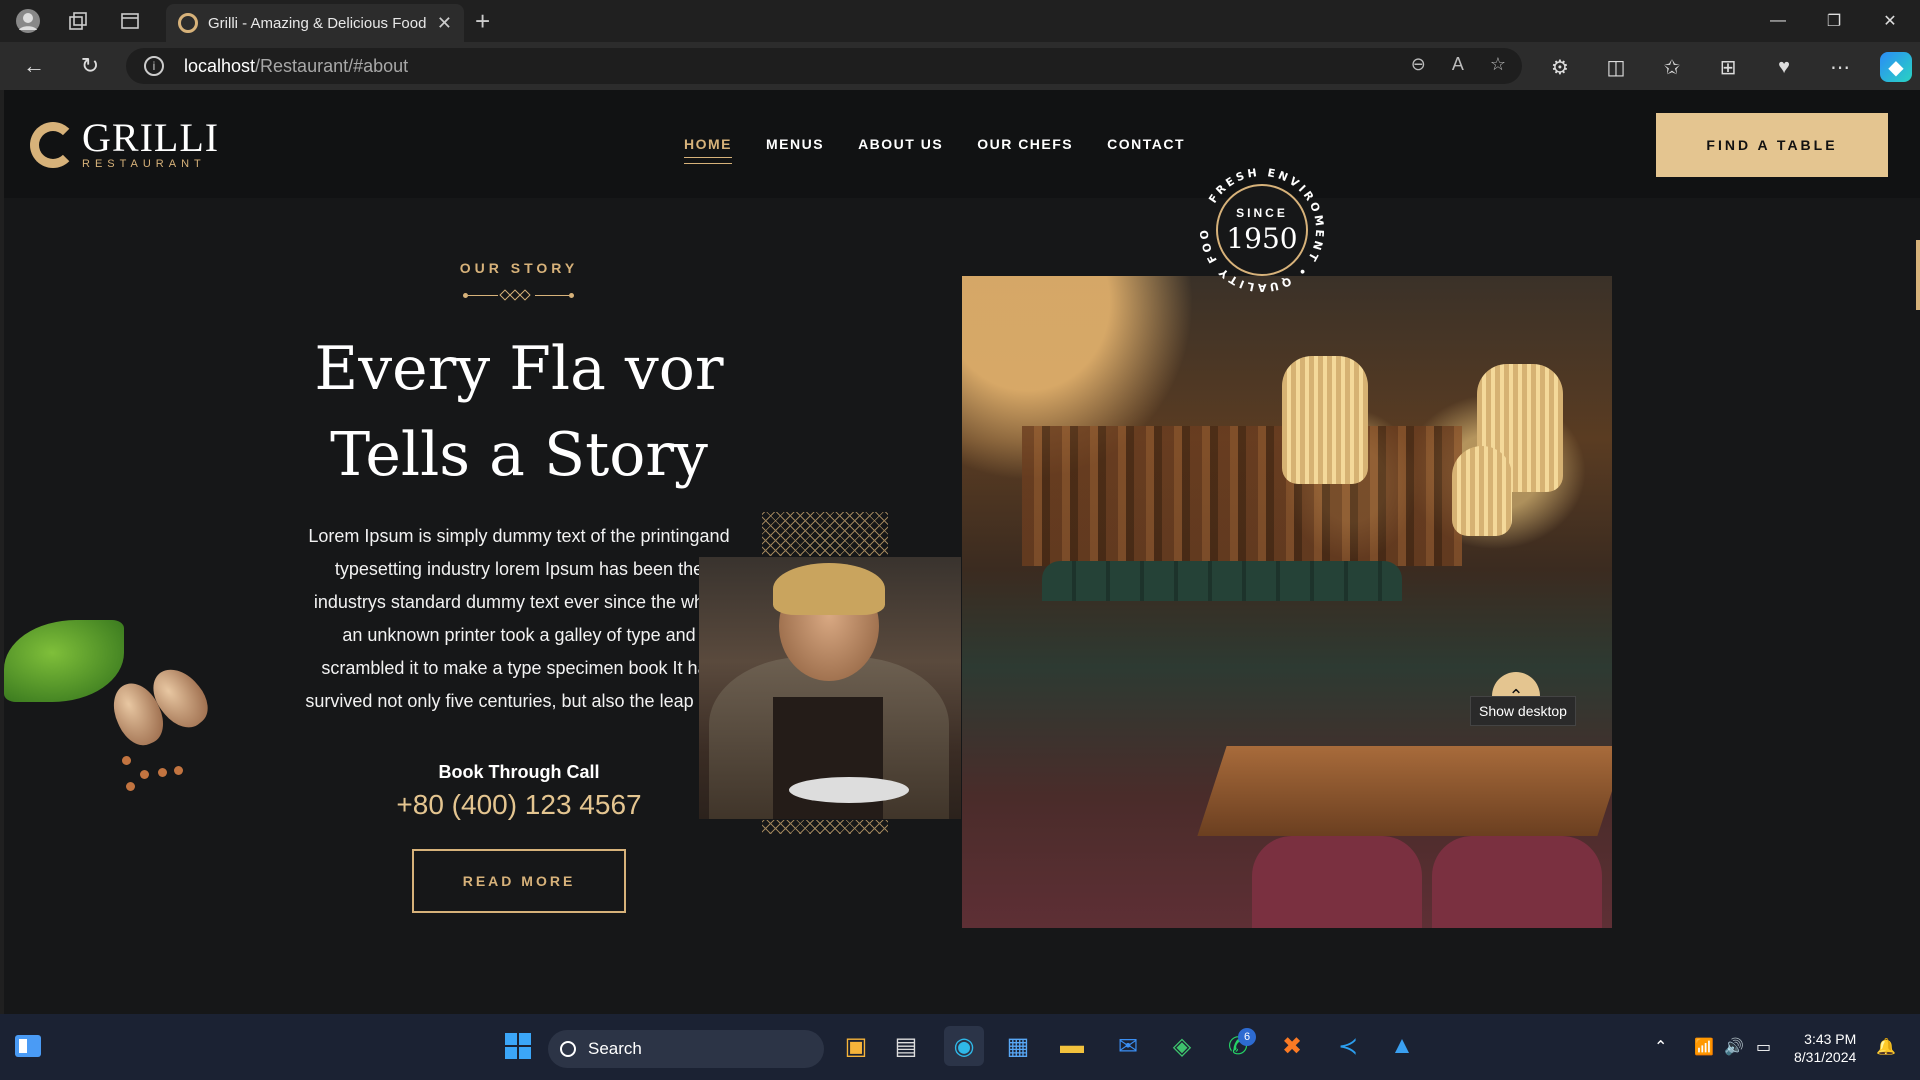 This screenshot has width=1920, height=1080. I want to click on url-path: /Restaurant/#about, so click(332, 65).